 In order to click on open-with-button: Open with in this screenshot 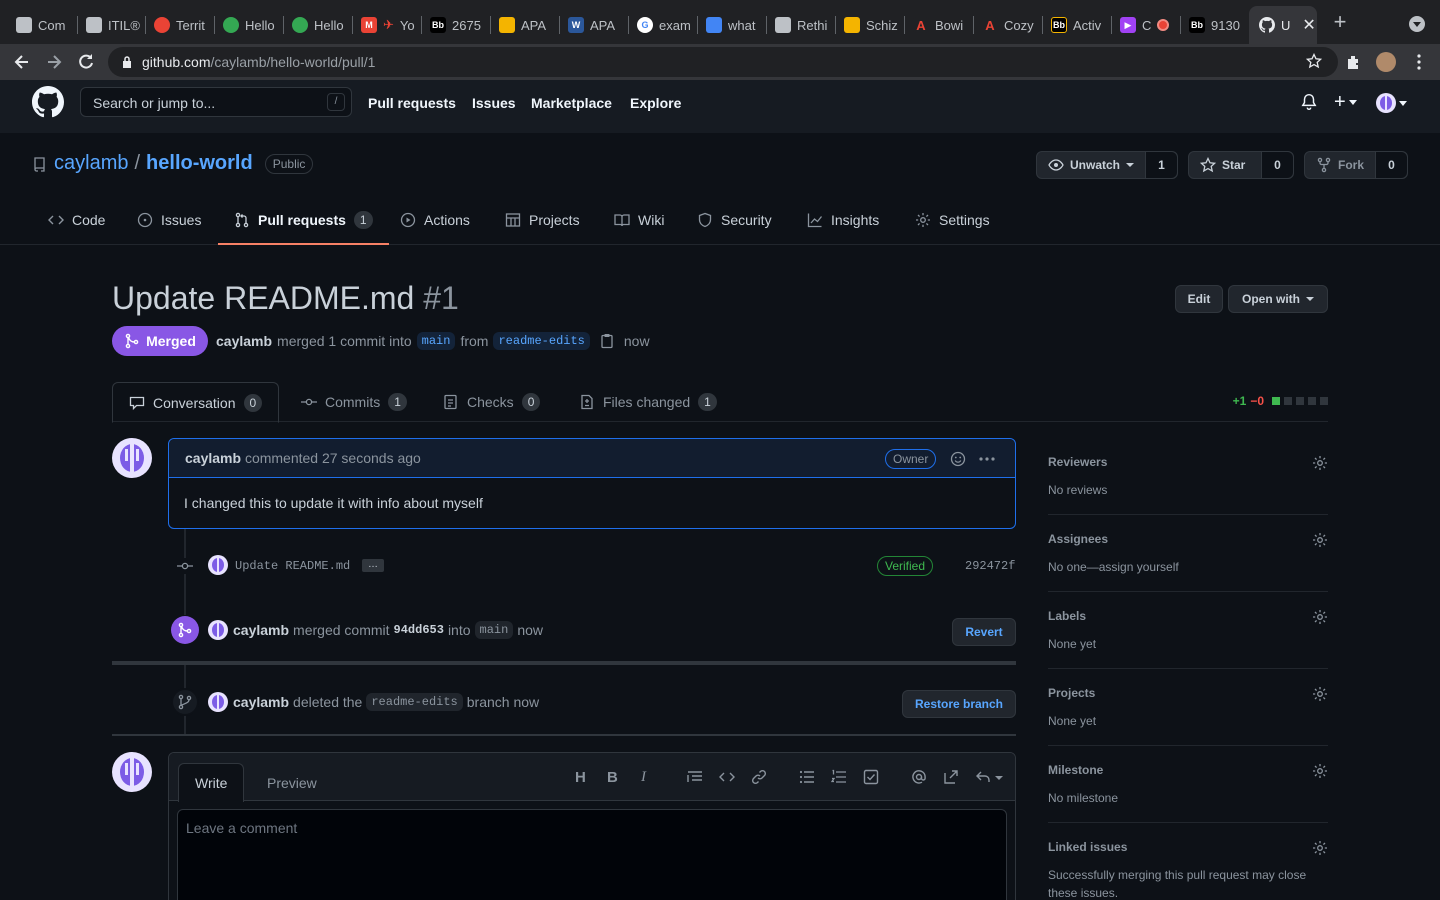, I will do `click(1278, 299)`.